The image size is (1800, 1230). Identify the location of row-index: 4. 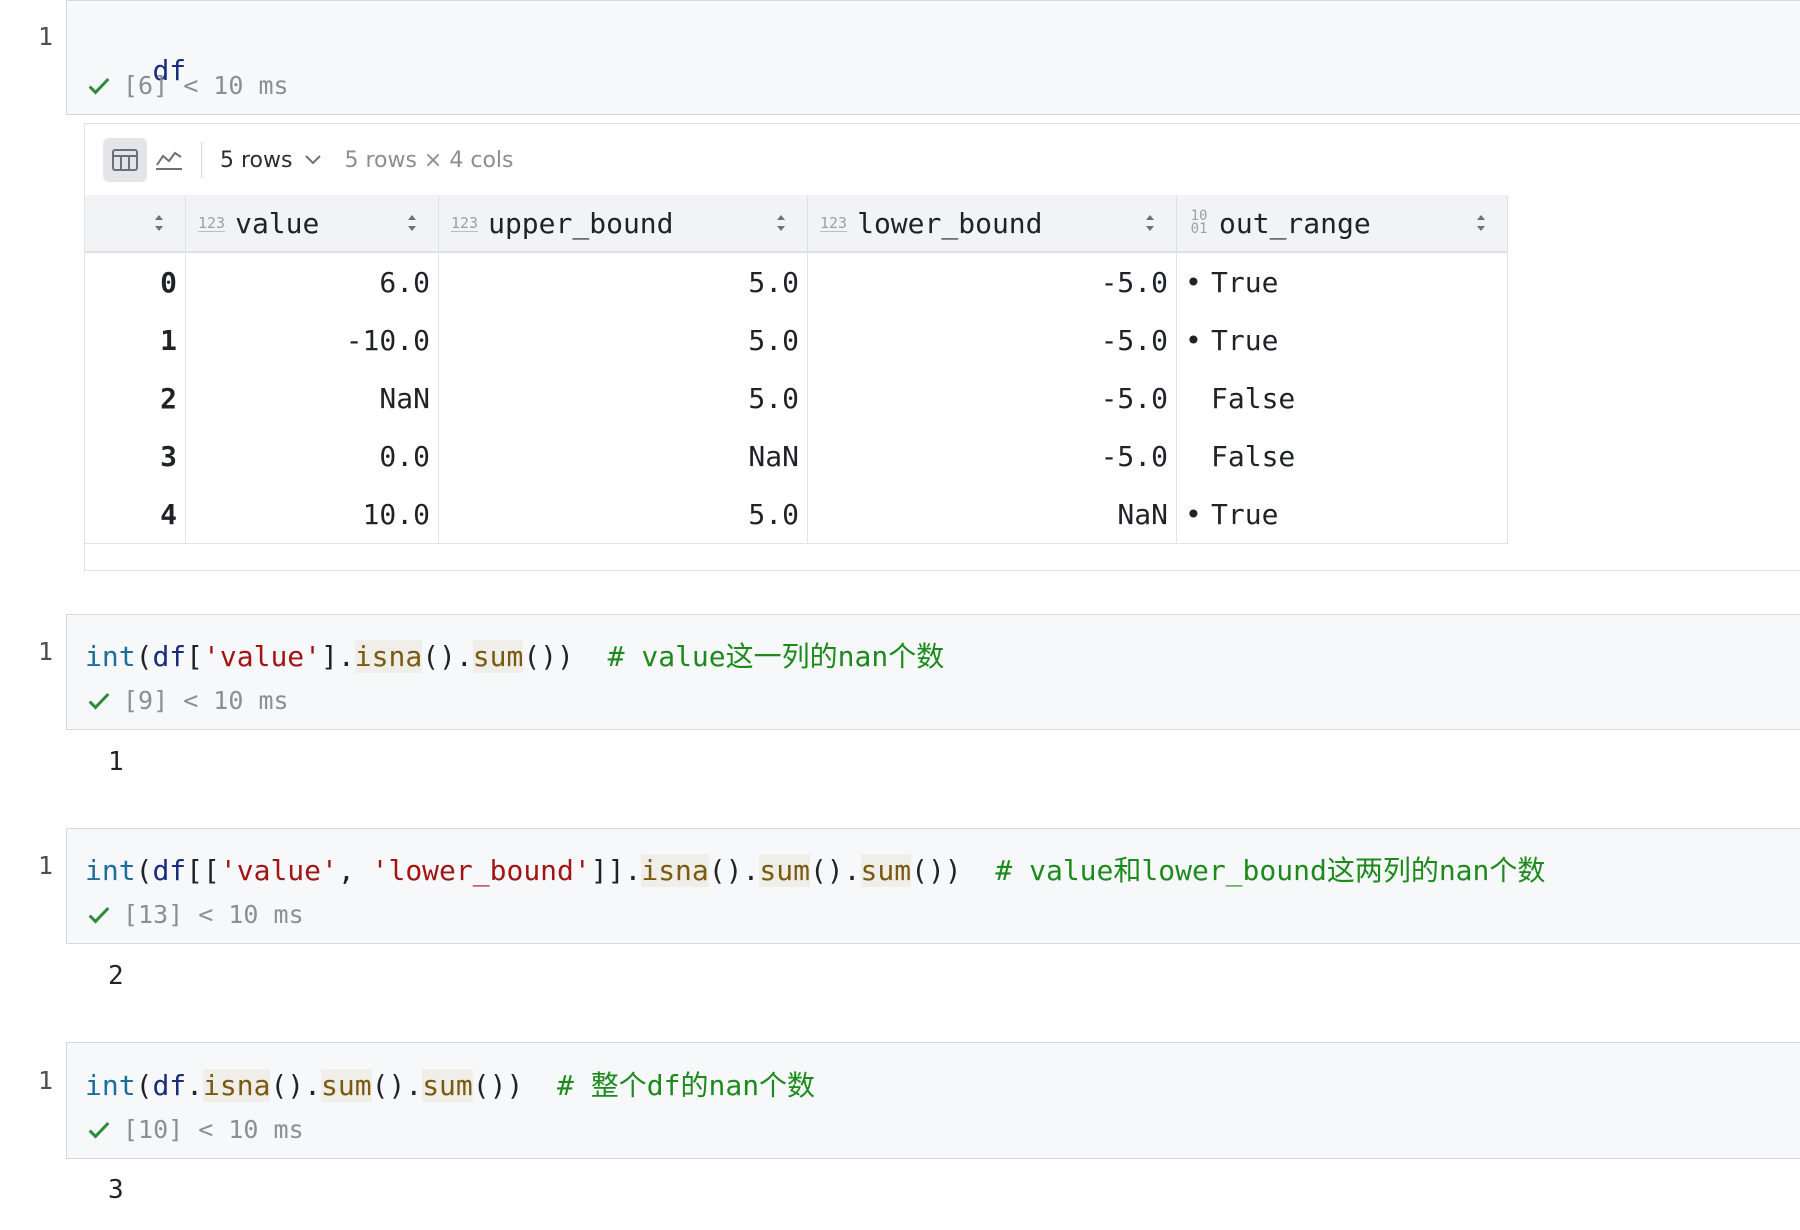
(135, 514).